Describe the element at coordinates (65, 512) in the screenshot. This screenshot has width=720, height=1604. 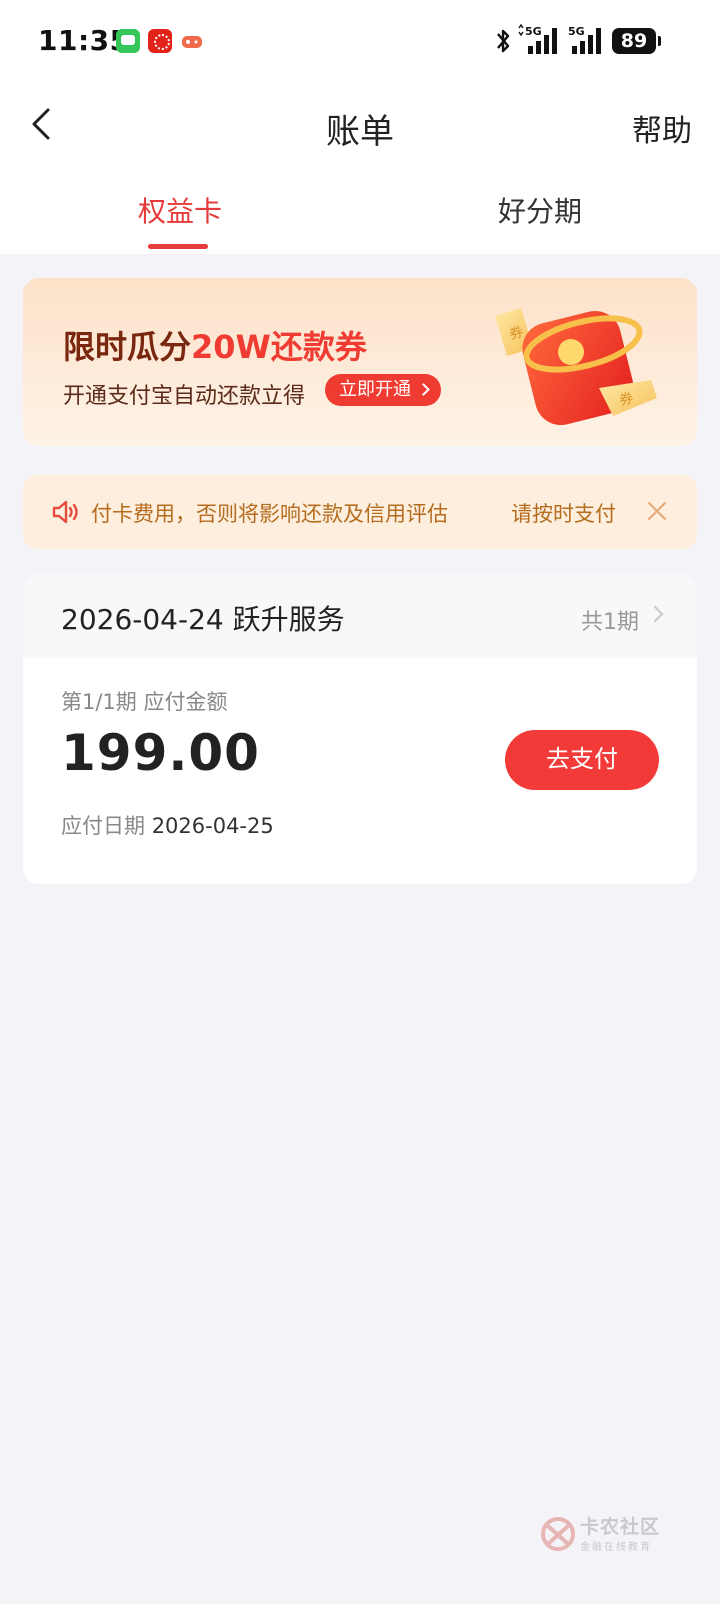
I see `speaker-icon` at that location.